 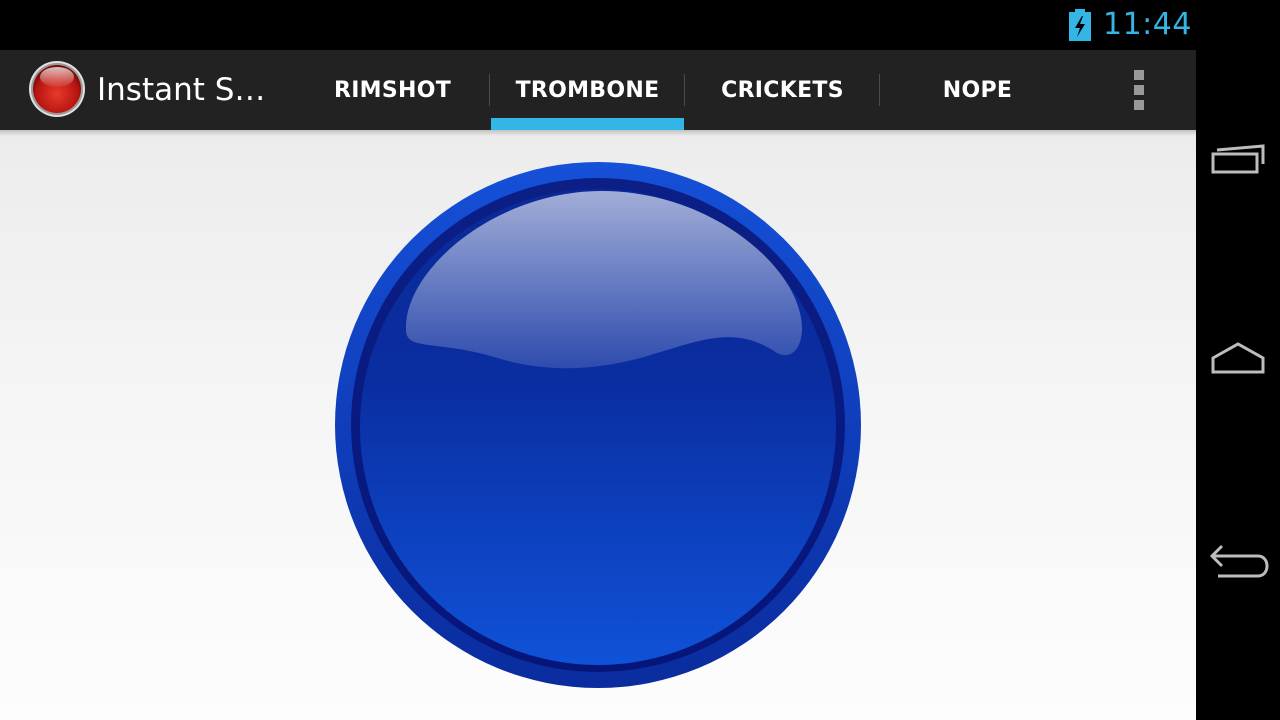 I want to click on tab-label: CRICKETS, so click(x=782, y=90).